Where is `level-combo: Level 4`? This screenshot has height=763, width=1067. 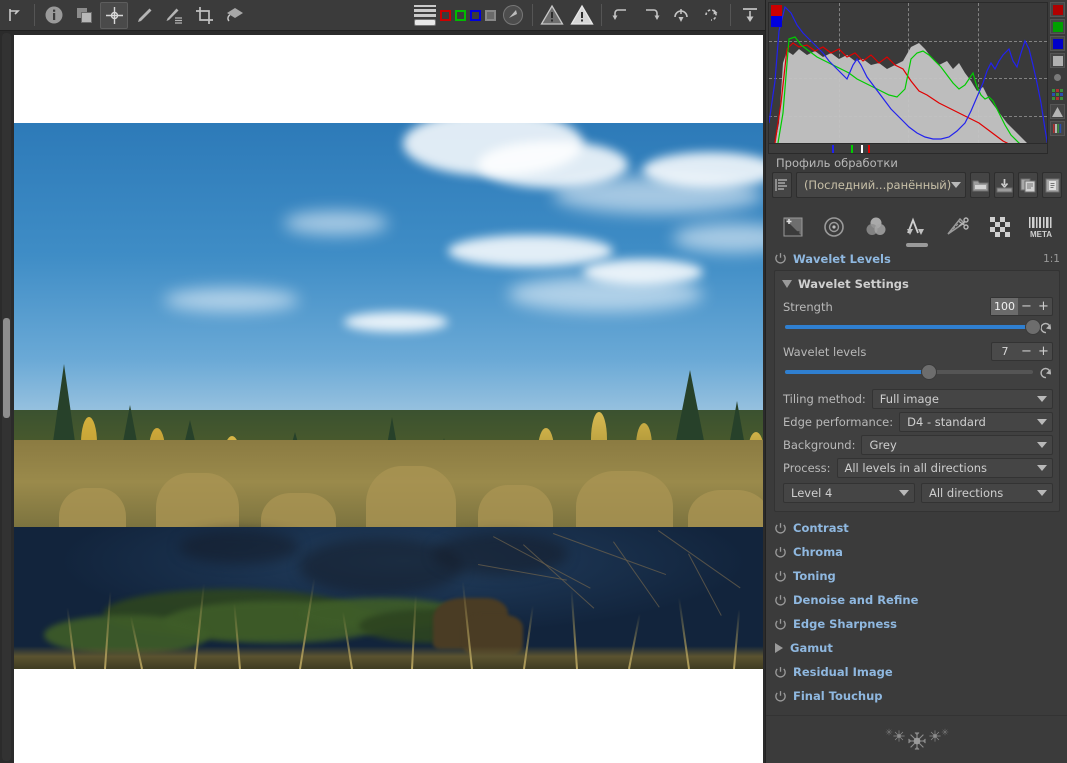 level-combo: Level 4 is located at coordinates (849, 493).